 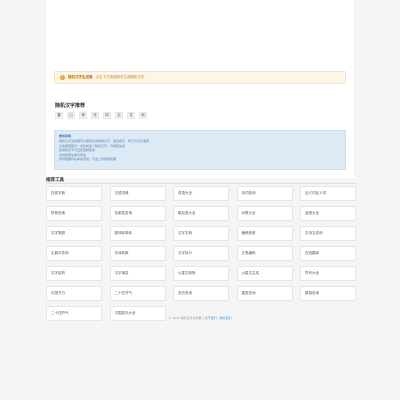 What do you see at coordinates (137, 193) in the screenshot?
I see `tool-link: 汉语词典` at bounding box center [137, 193].